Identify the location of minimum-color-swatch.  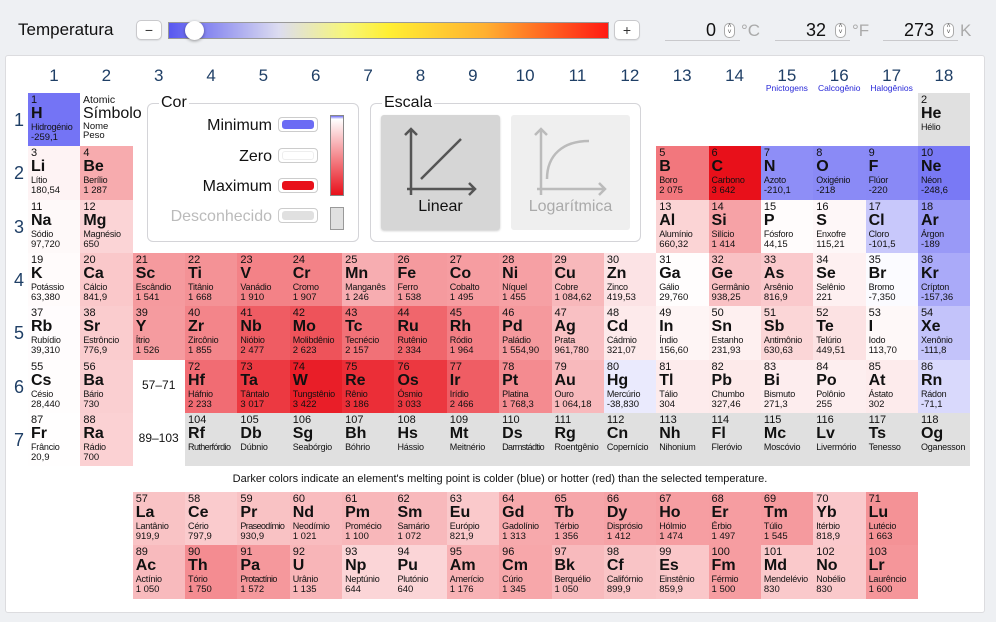
(298, 124).